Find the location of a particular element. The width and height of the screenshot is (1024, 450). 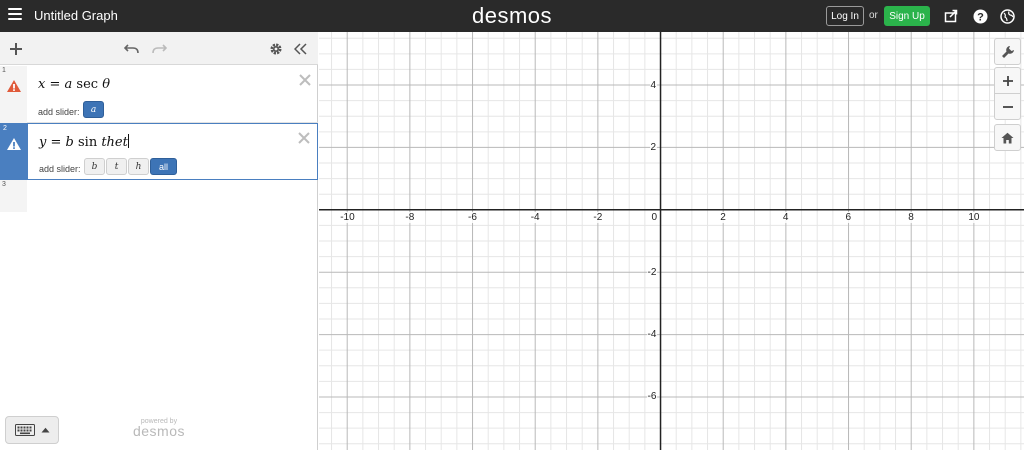

row-number: 3 is located at coordinates (4, 184).